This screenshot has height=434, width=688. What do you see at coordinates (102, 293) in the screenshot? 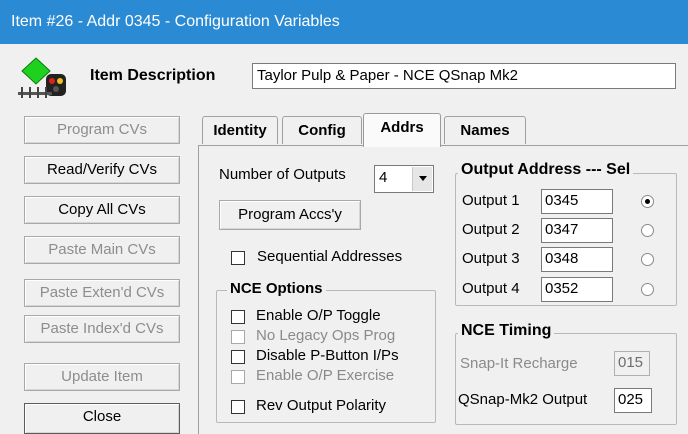
I see `paste-extend-cvs-button: Paste Exten'd CVs` at bounding box center [102, 293].